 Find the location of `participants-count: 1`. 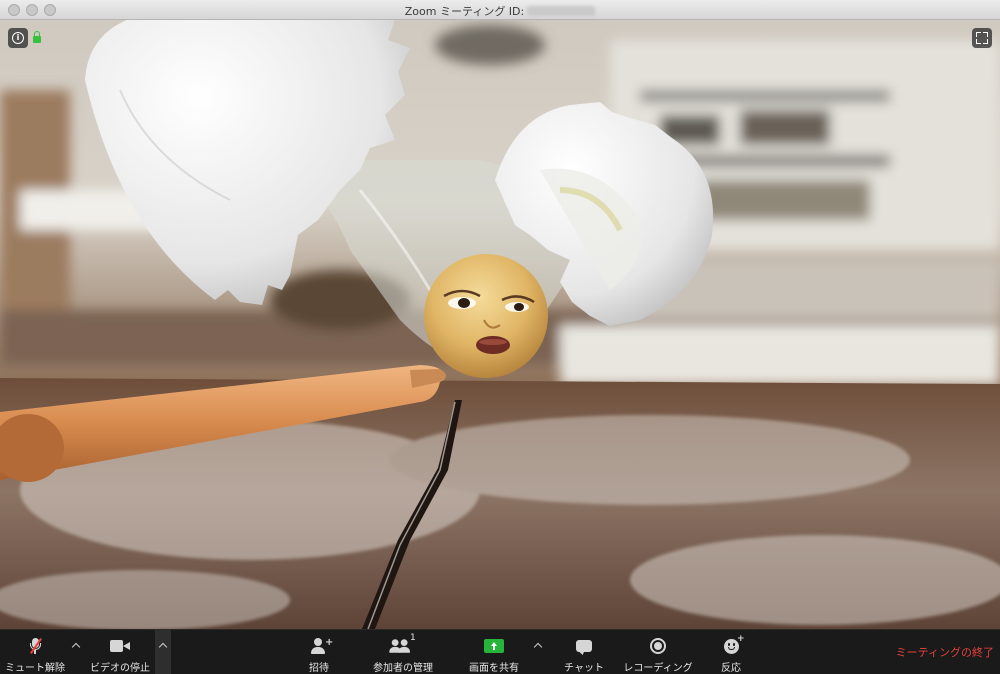

participants-count: 1 is located at coordinates (413, 638).